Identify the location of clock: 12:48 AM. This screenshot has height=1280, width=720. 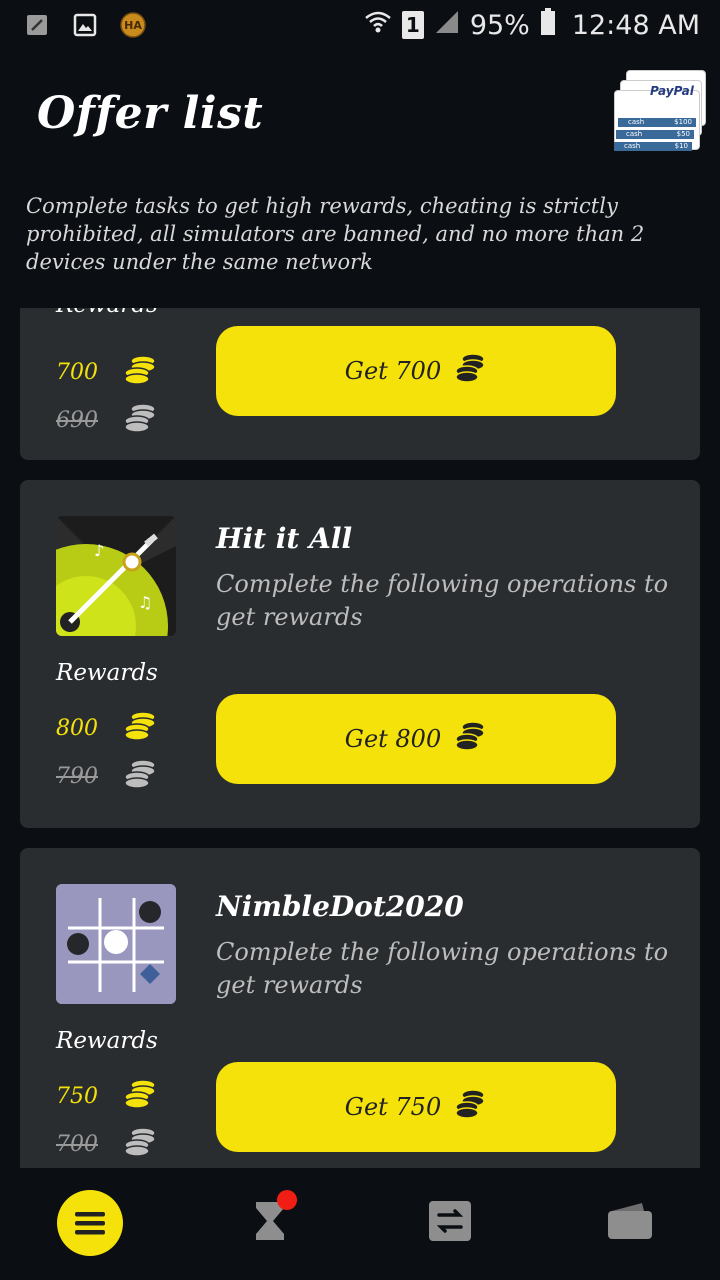
(635, 25).